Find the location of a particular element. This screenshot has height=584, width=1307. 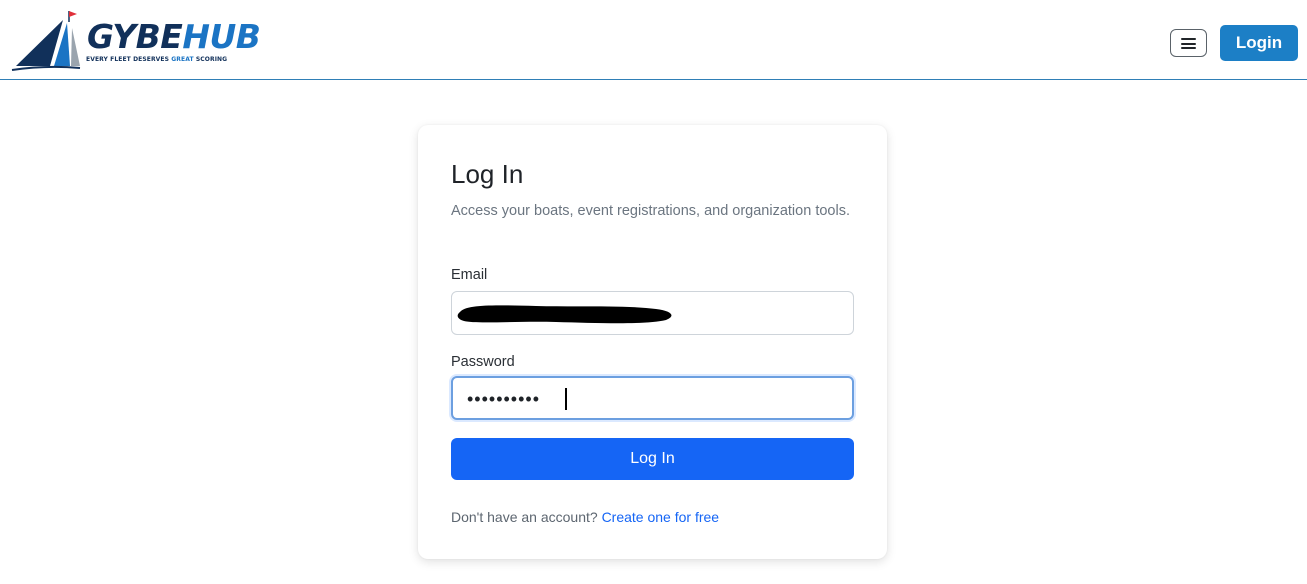

password-label: Password is located at coordinates (483, 362).